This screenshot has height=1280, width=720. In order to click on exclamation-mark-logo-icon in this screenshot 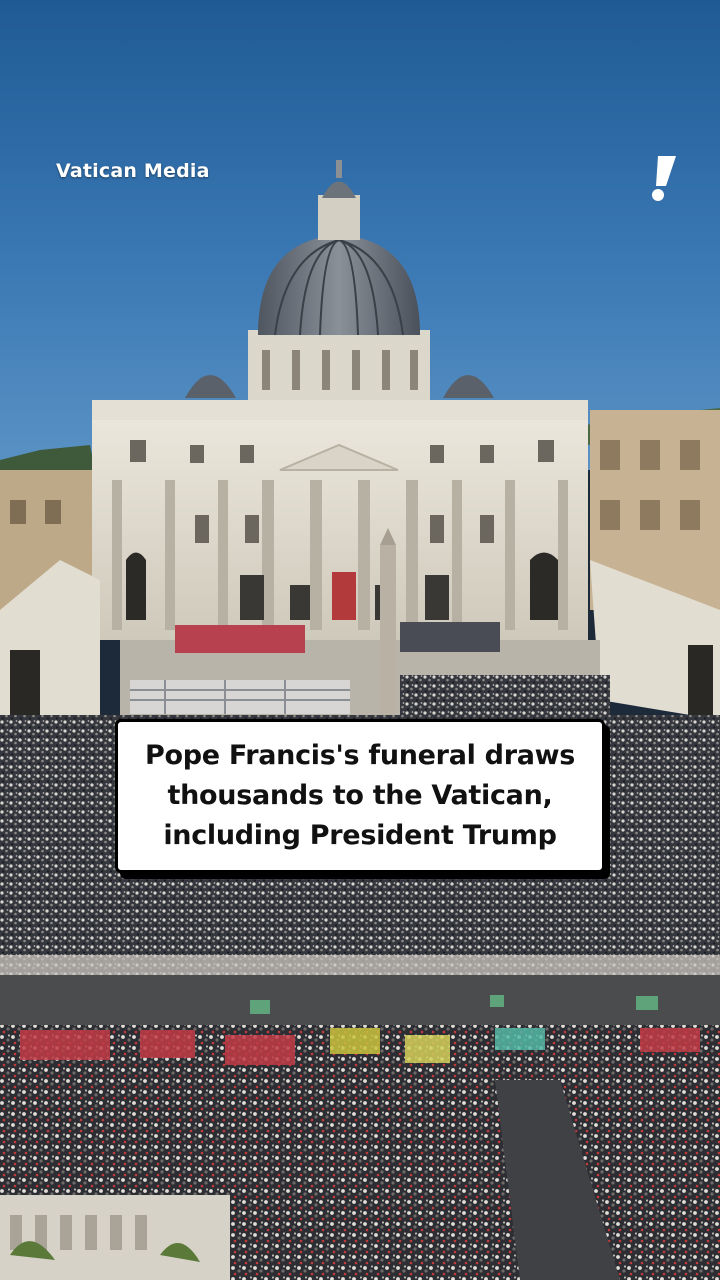, I will do `click(664, 178)`.